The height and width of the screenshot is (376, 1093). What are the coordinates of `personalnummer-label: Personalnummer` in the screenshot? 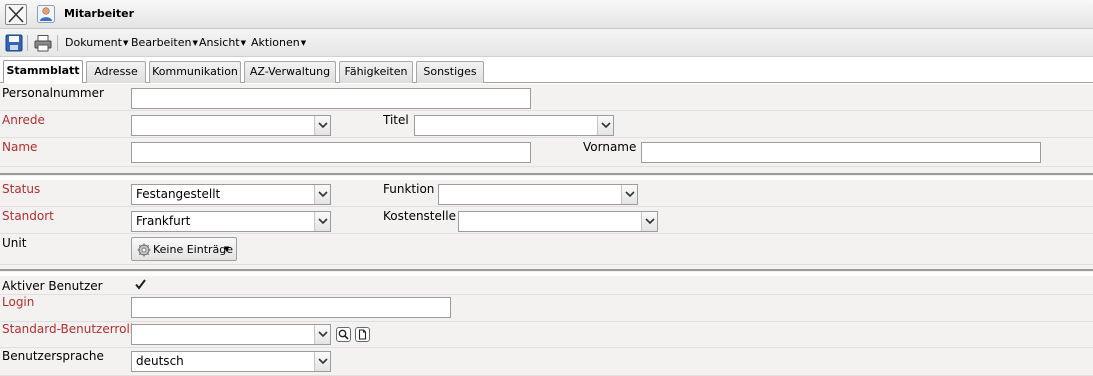 It's located at (53, 93).